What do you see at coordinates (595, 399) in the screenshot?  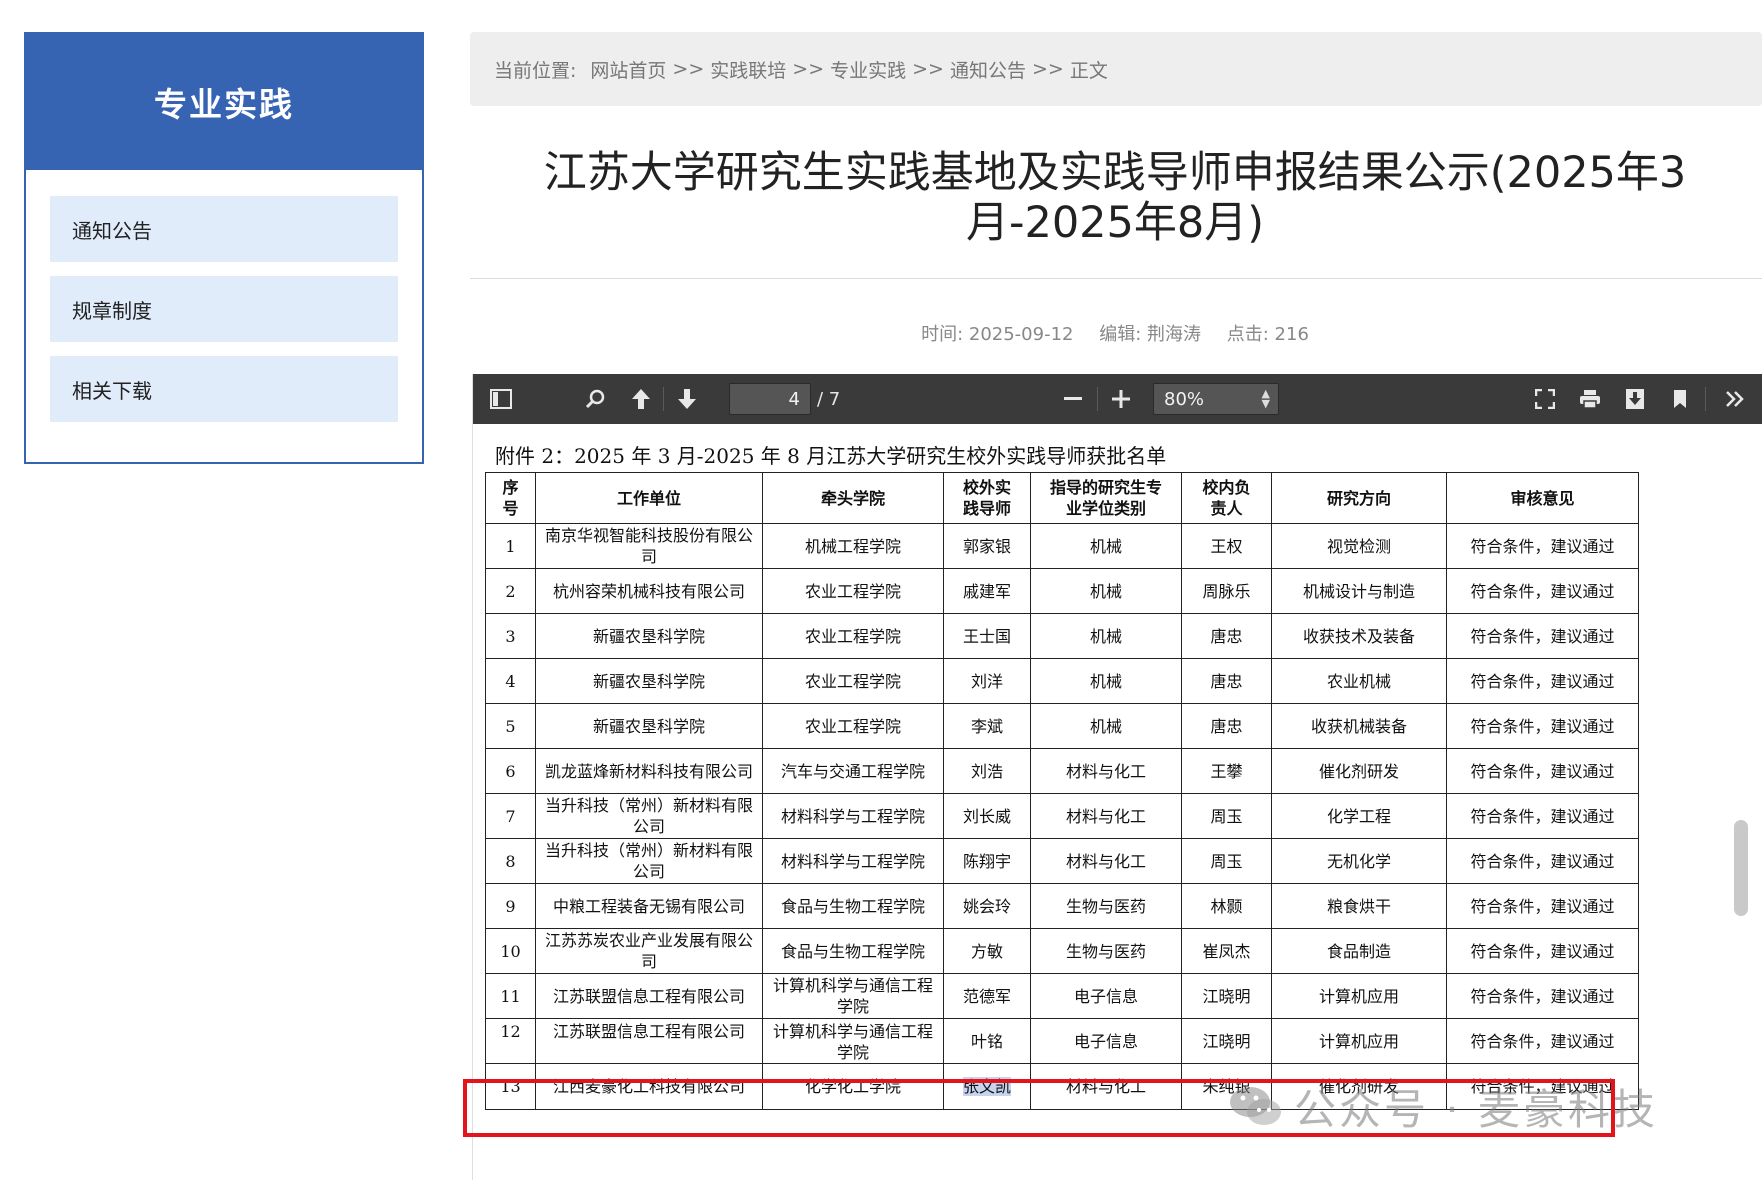 I see `search-icon` at bounding box center [595, 399].